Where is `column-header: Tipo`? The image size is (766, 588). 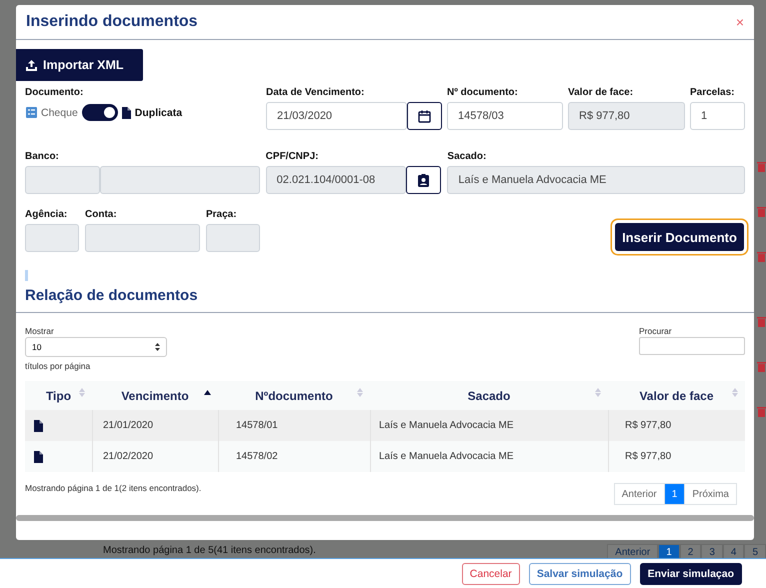
column-header: Tipo is located at coordinates (59, 395).